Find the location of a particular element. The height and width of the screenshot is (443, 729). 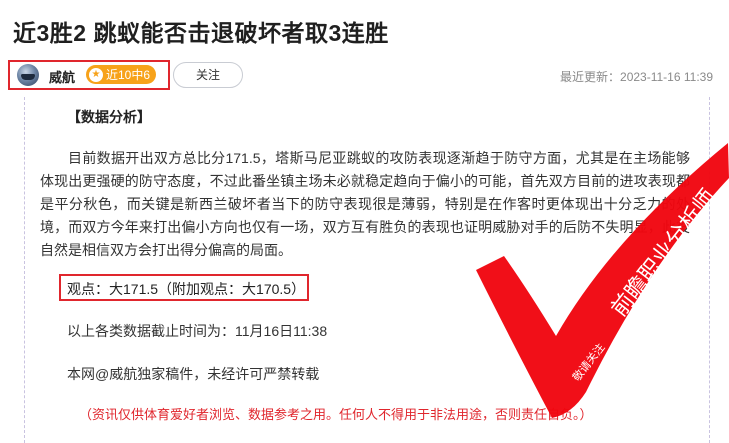

accuracy-badge: ★ 近10中6 is located at coordinates (121, 74).